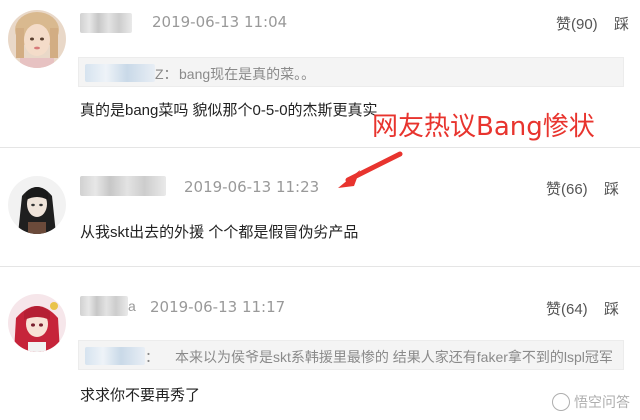 This screenshot has height=420, width=640. What do you see at coordinates (219, 232) in the screenshot?
I see `comment-text: 从我skt出去的外援 个个都是假冒伪劣产品` at bounding box center [219, 232].